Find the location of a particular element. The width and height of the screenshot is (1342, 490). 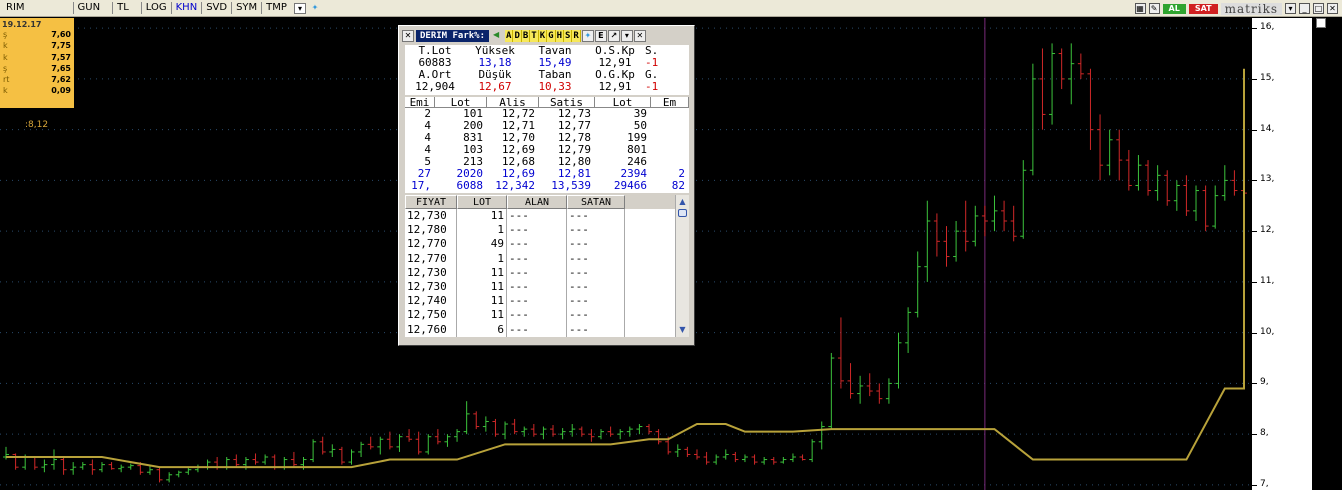

panel-titlebar: ✕ DERIM Fark%: ◀ ADBTKGHSR ✦ E ↗ ▾ ✕ is located at coordinates (546, 36).